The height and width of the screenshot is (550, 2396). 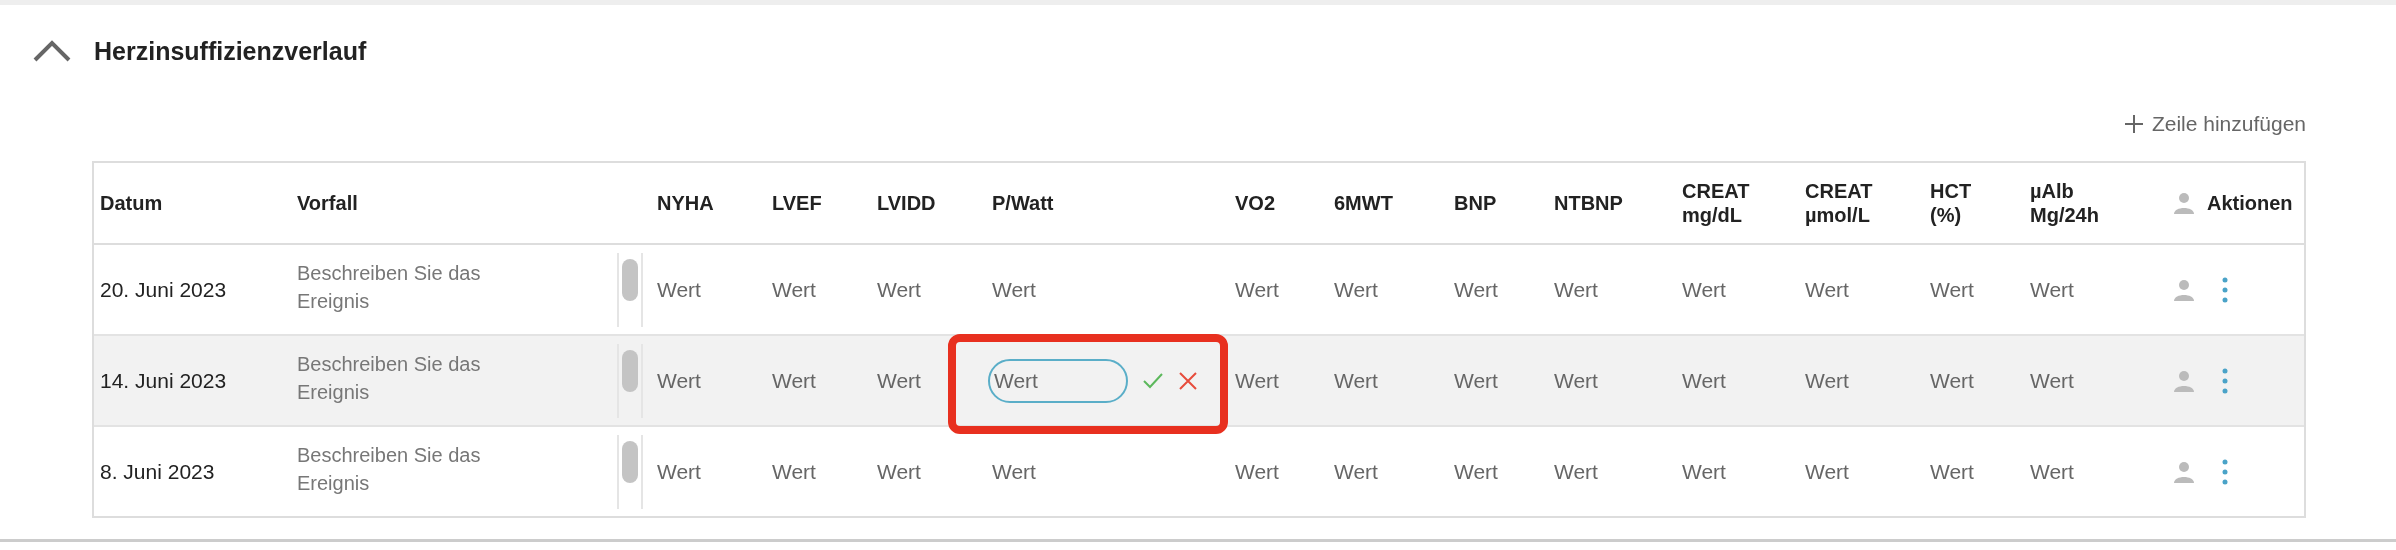 I want to click on check-icon, so click(x=1153, y=380).